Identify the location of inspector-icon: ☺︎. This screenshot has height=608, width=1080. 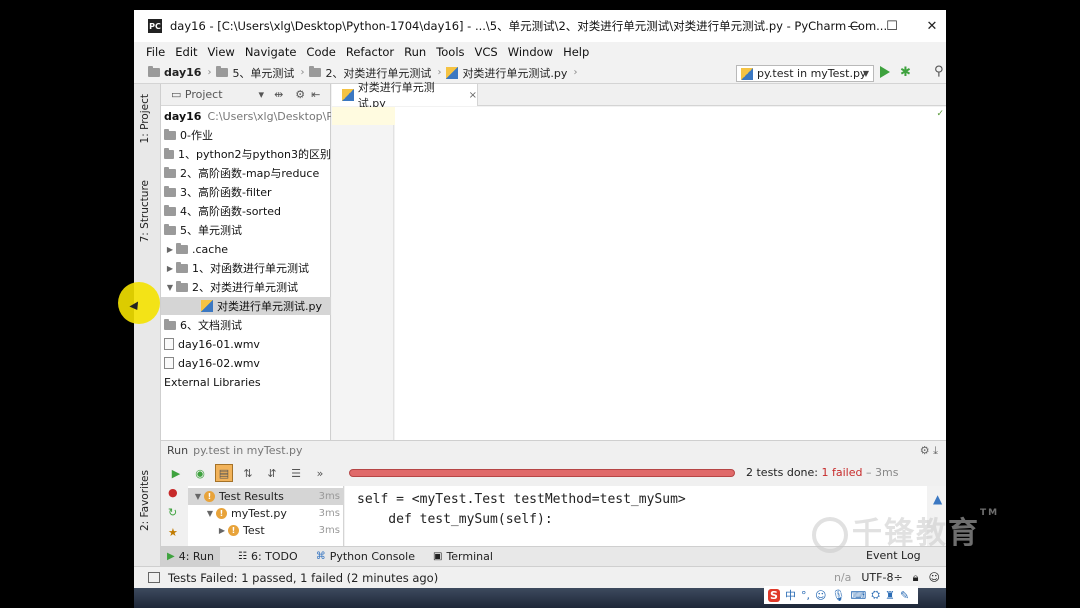
(934, 577).